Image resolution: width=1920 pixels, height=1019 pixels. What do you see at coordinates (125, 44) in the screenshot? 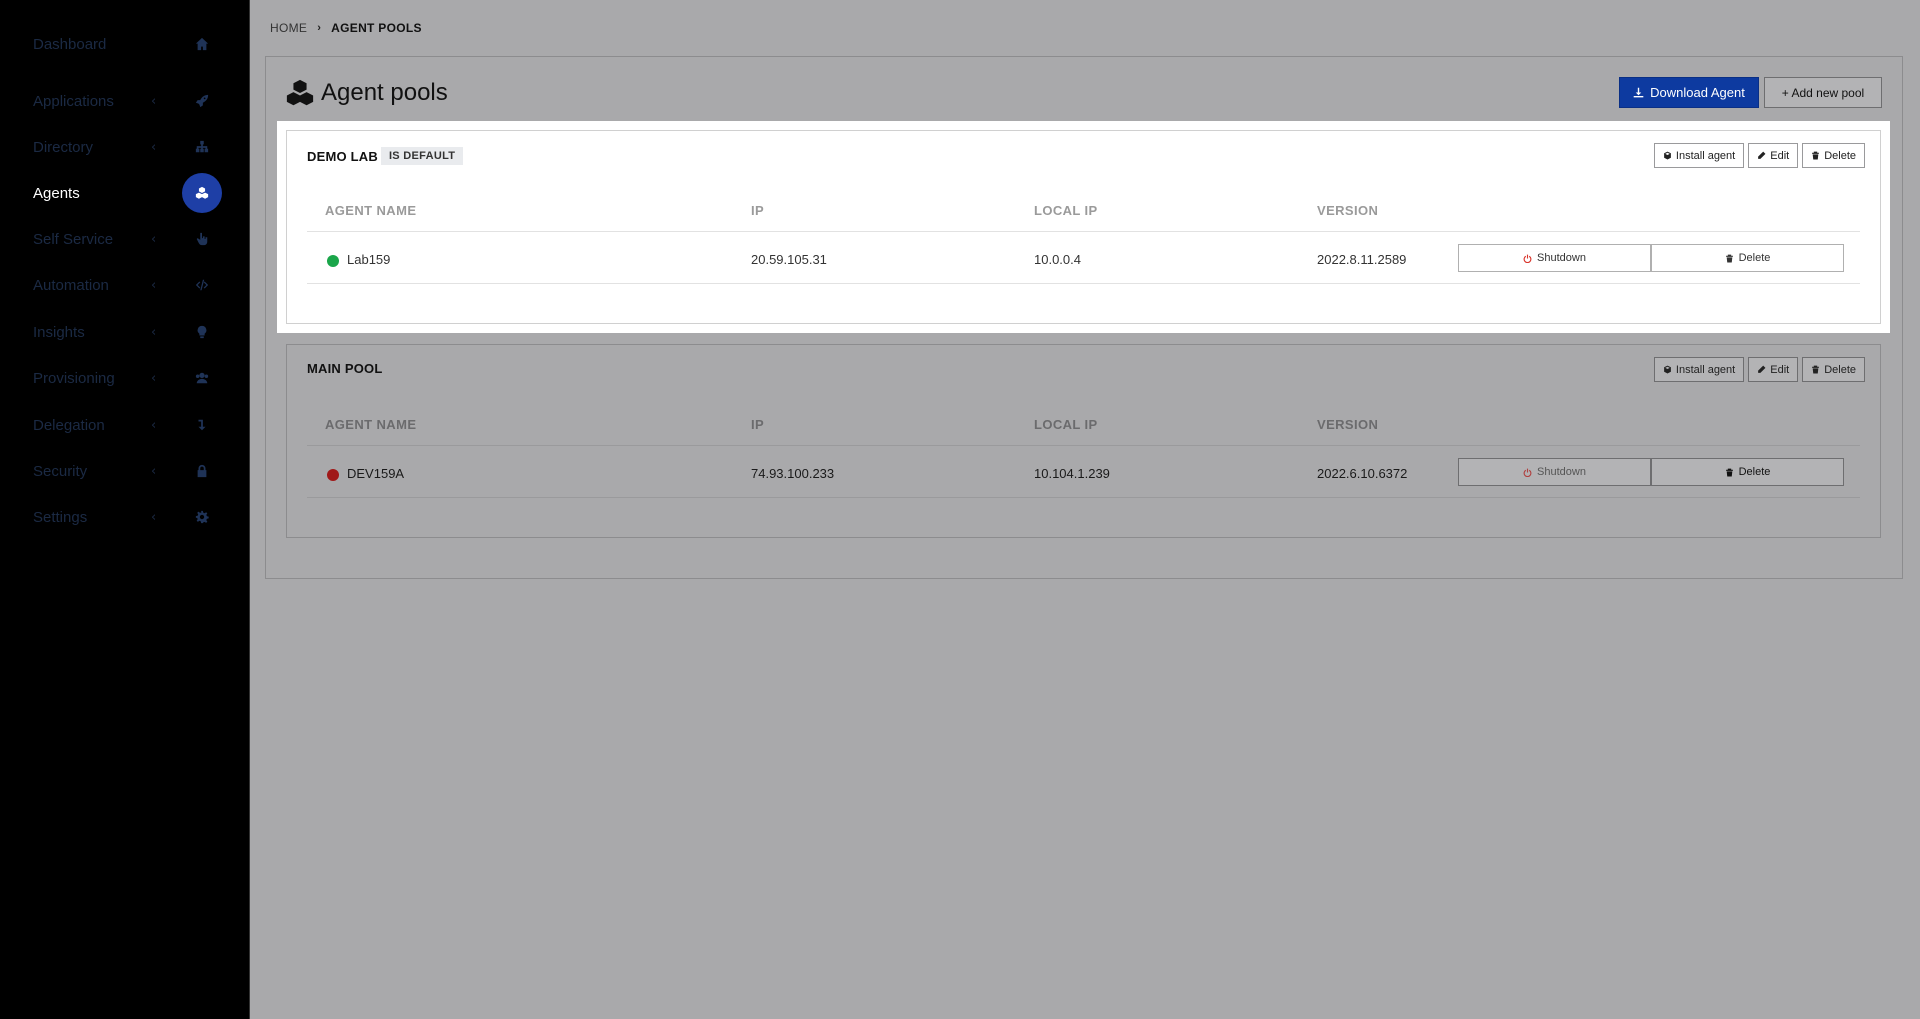
I see `sidebar-item-dashboard: Dashboard` at bounding box center [125, 44].